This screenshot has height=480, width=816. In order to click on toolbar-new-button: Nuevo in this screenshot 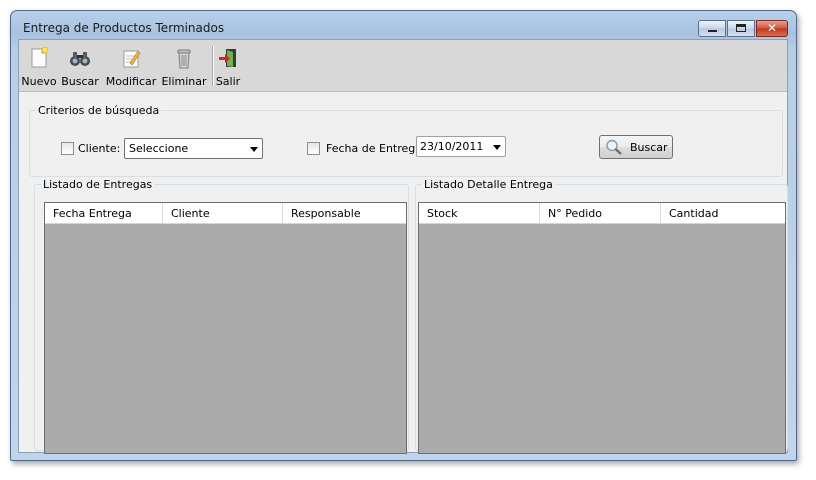, I will do `click(39, 66)`.